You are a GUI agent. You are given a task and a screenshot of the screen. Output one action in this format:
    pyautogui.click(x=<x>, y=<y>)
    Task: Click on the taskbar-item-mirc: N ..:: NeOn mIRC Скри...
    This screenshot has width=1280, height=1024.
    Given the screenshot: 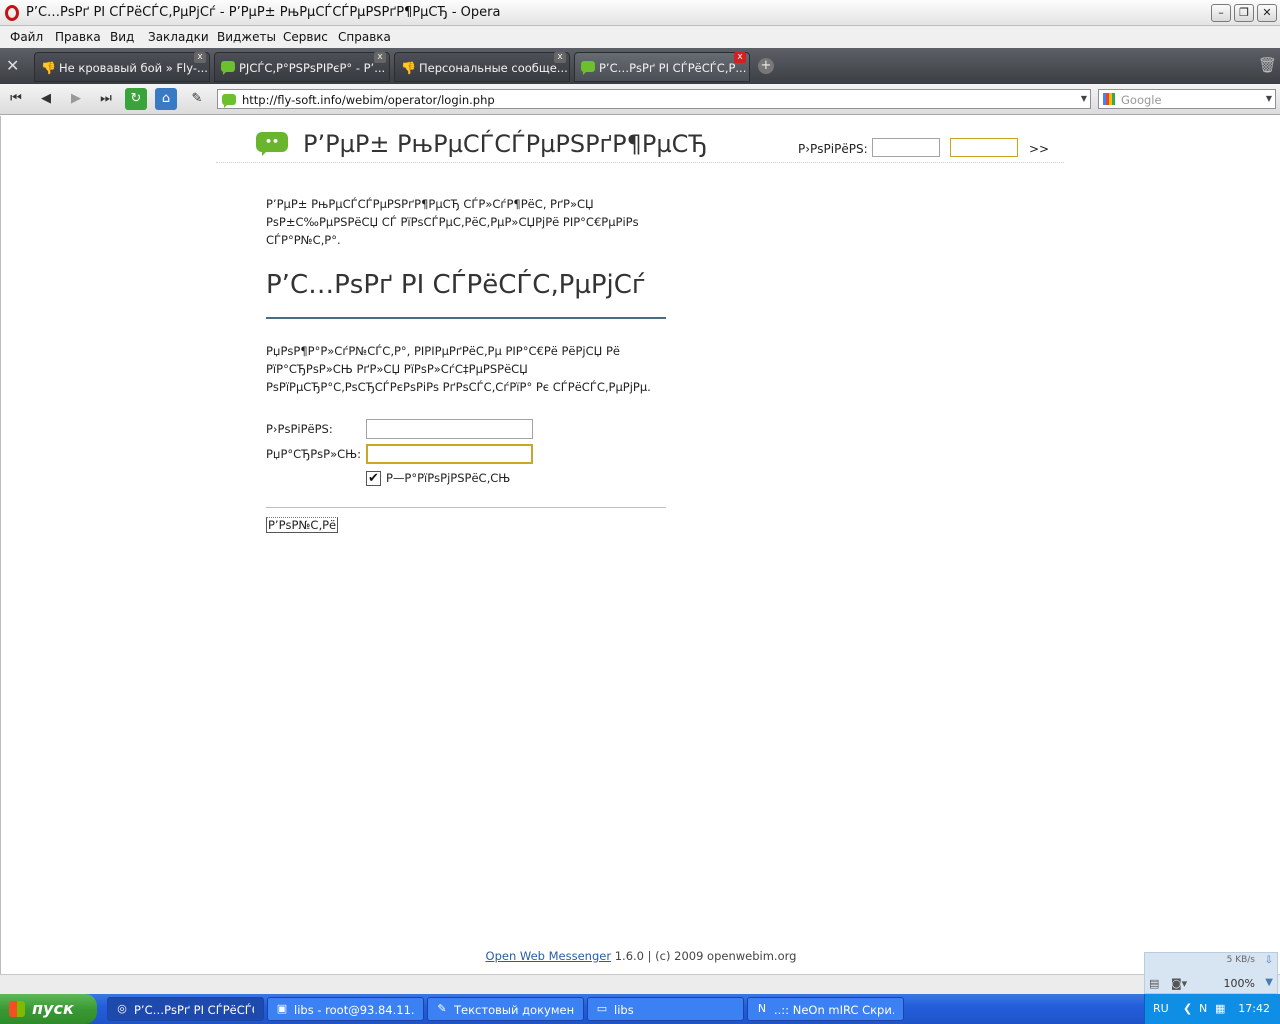 What is the action you would take?
    pyautogui.click(x=825, y=1009)
    